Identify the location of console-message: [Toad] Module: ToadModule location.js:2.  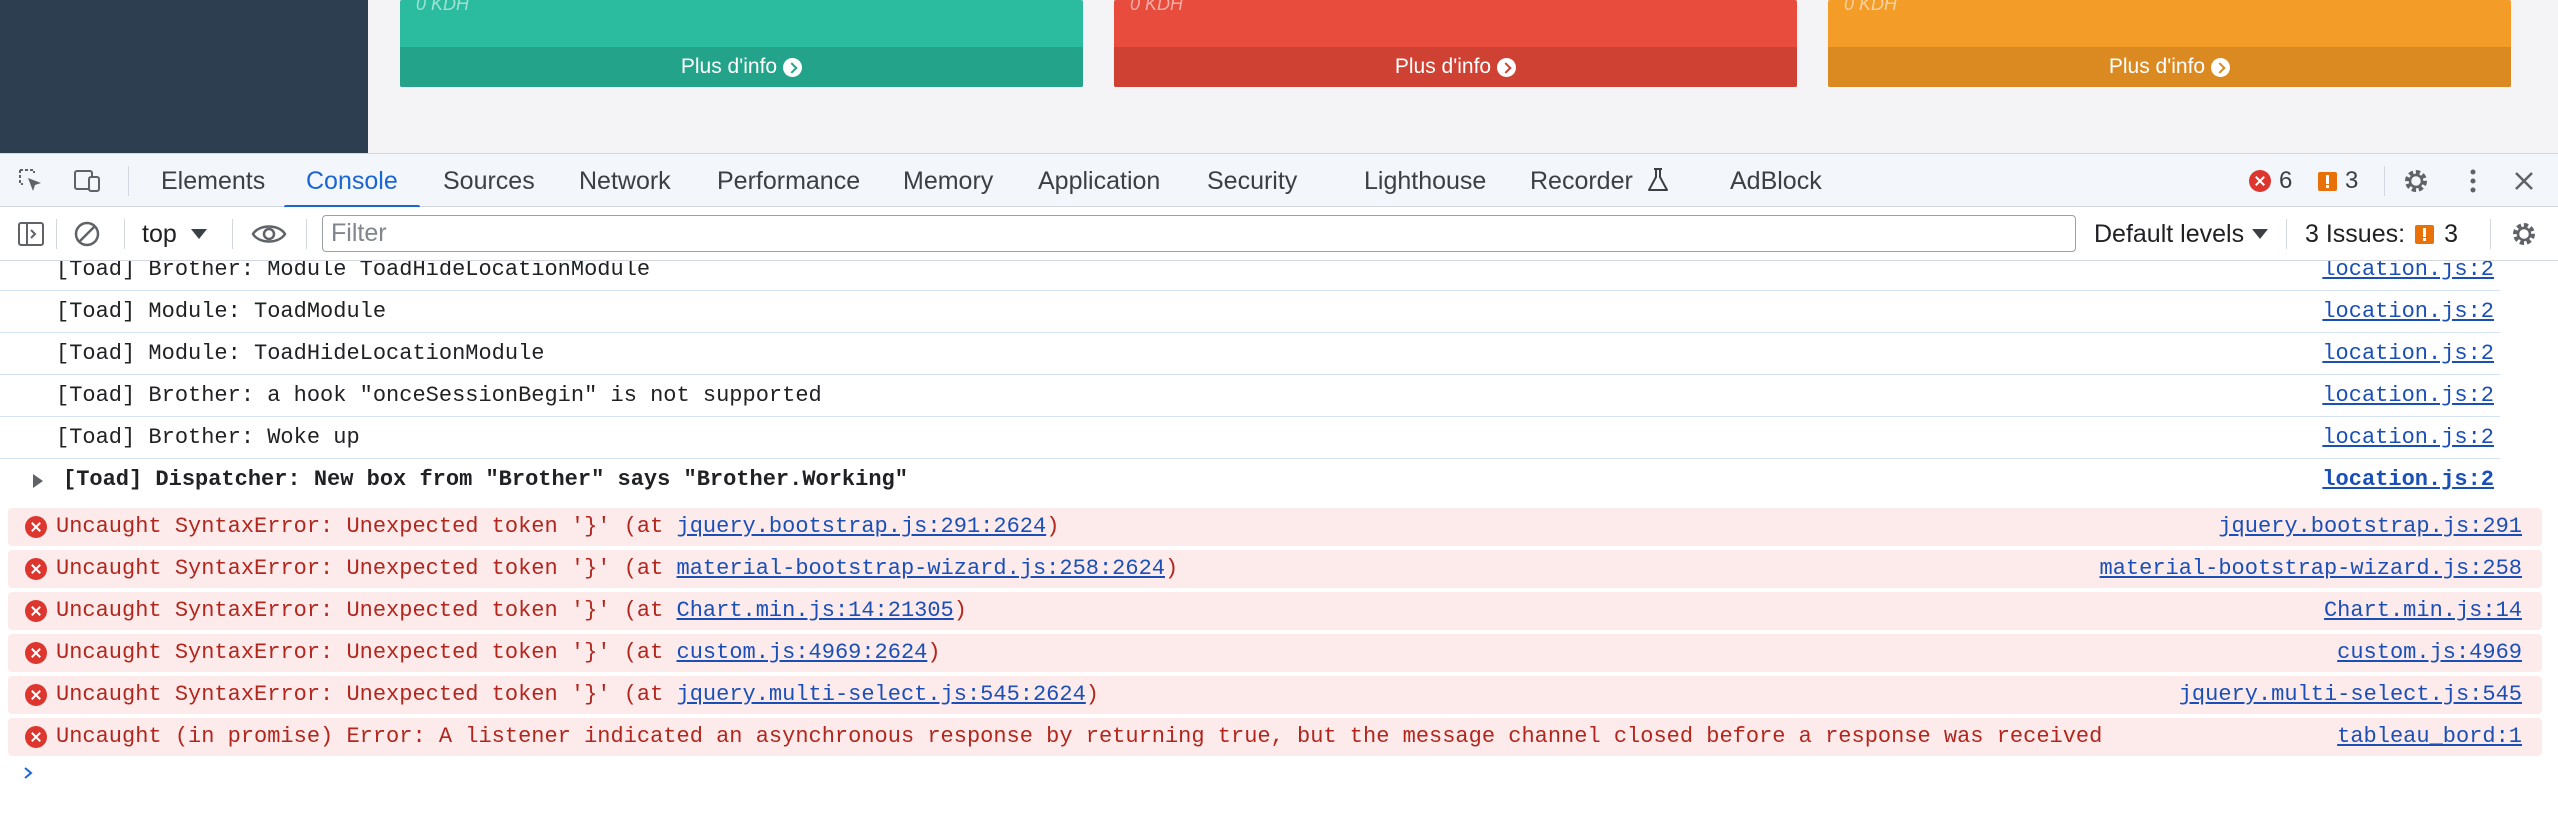
(1250, 312).